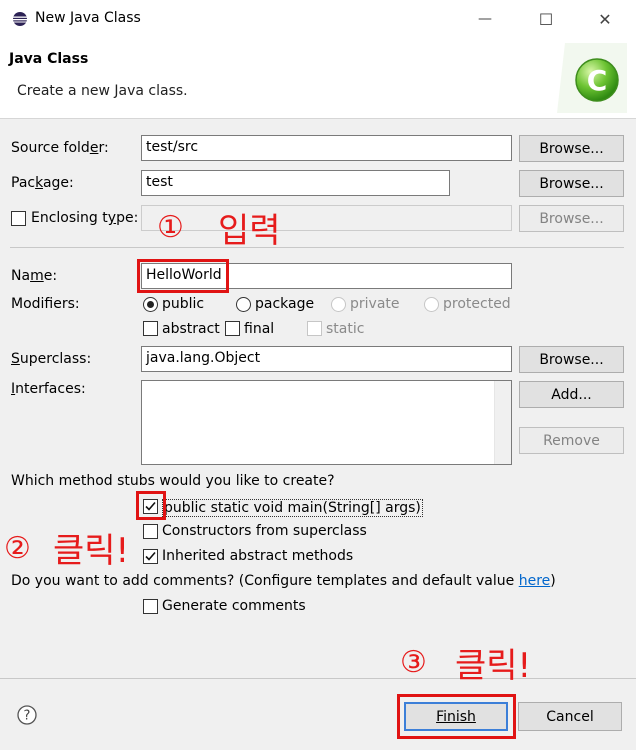 This screenshot has height=750, width=636. What do you see at coordinates (42, 183) in the screenshot?
I see `package-label: Package:` at bounding box center [42, 183].